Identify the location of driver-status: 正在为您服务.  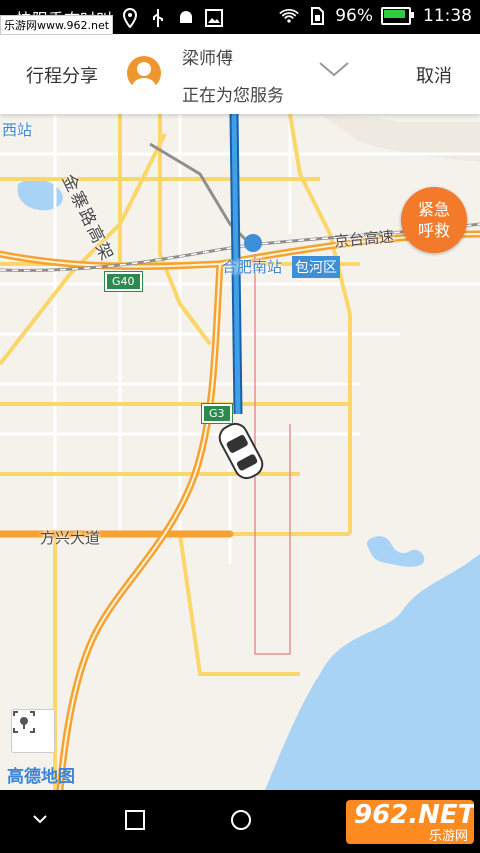
(233, 96).